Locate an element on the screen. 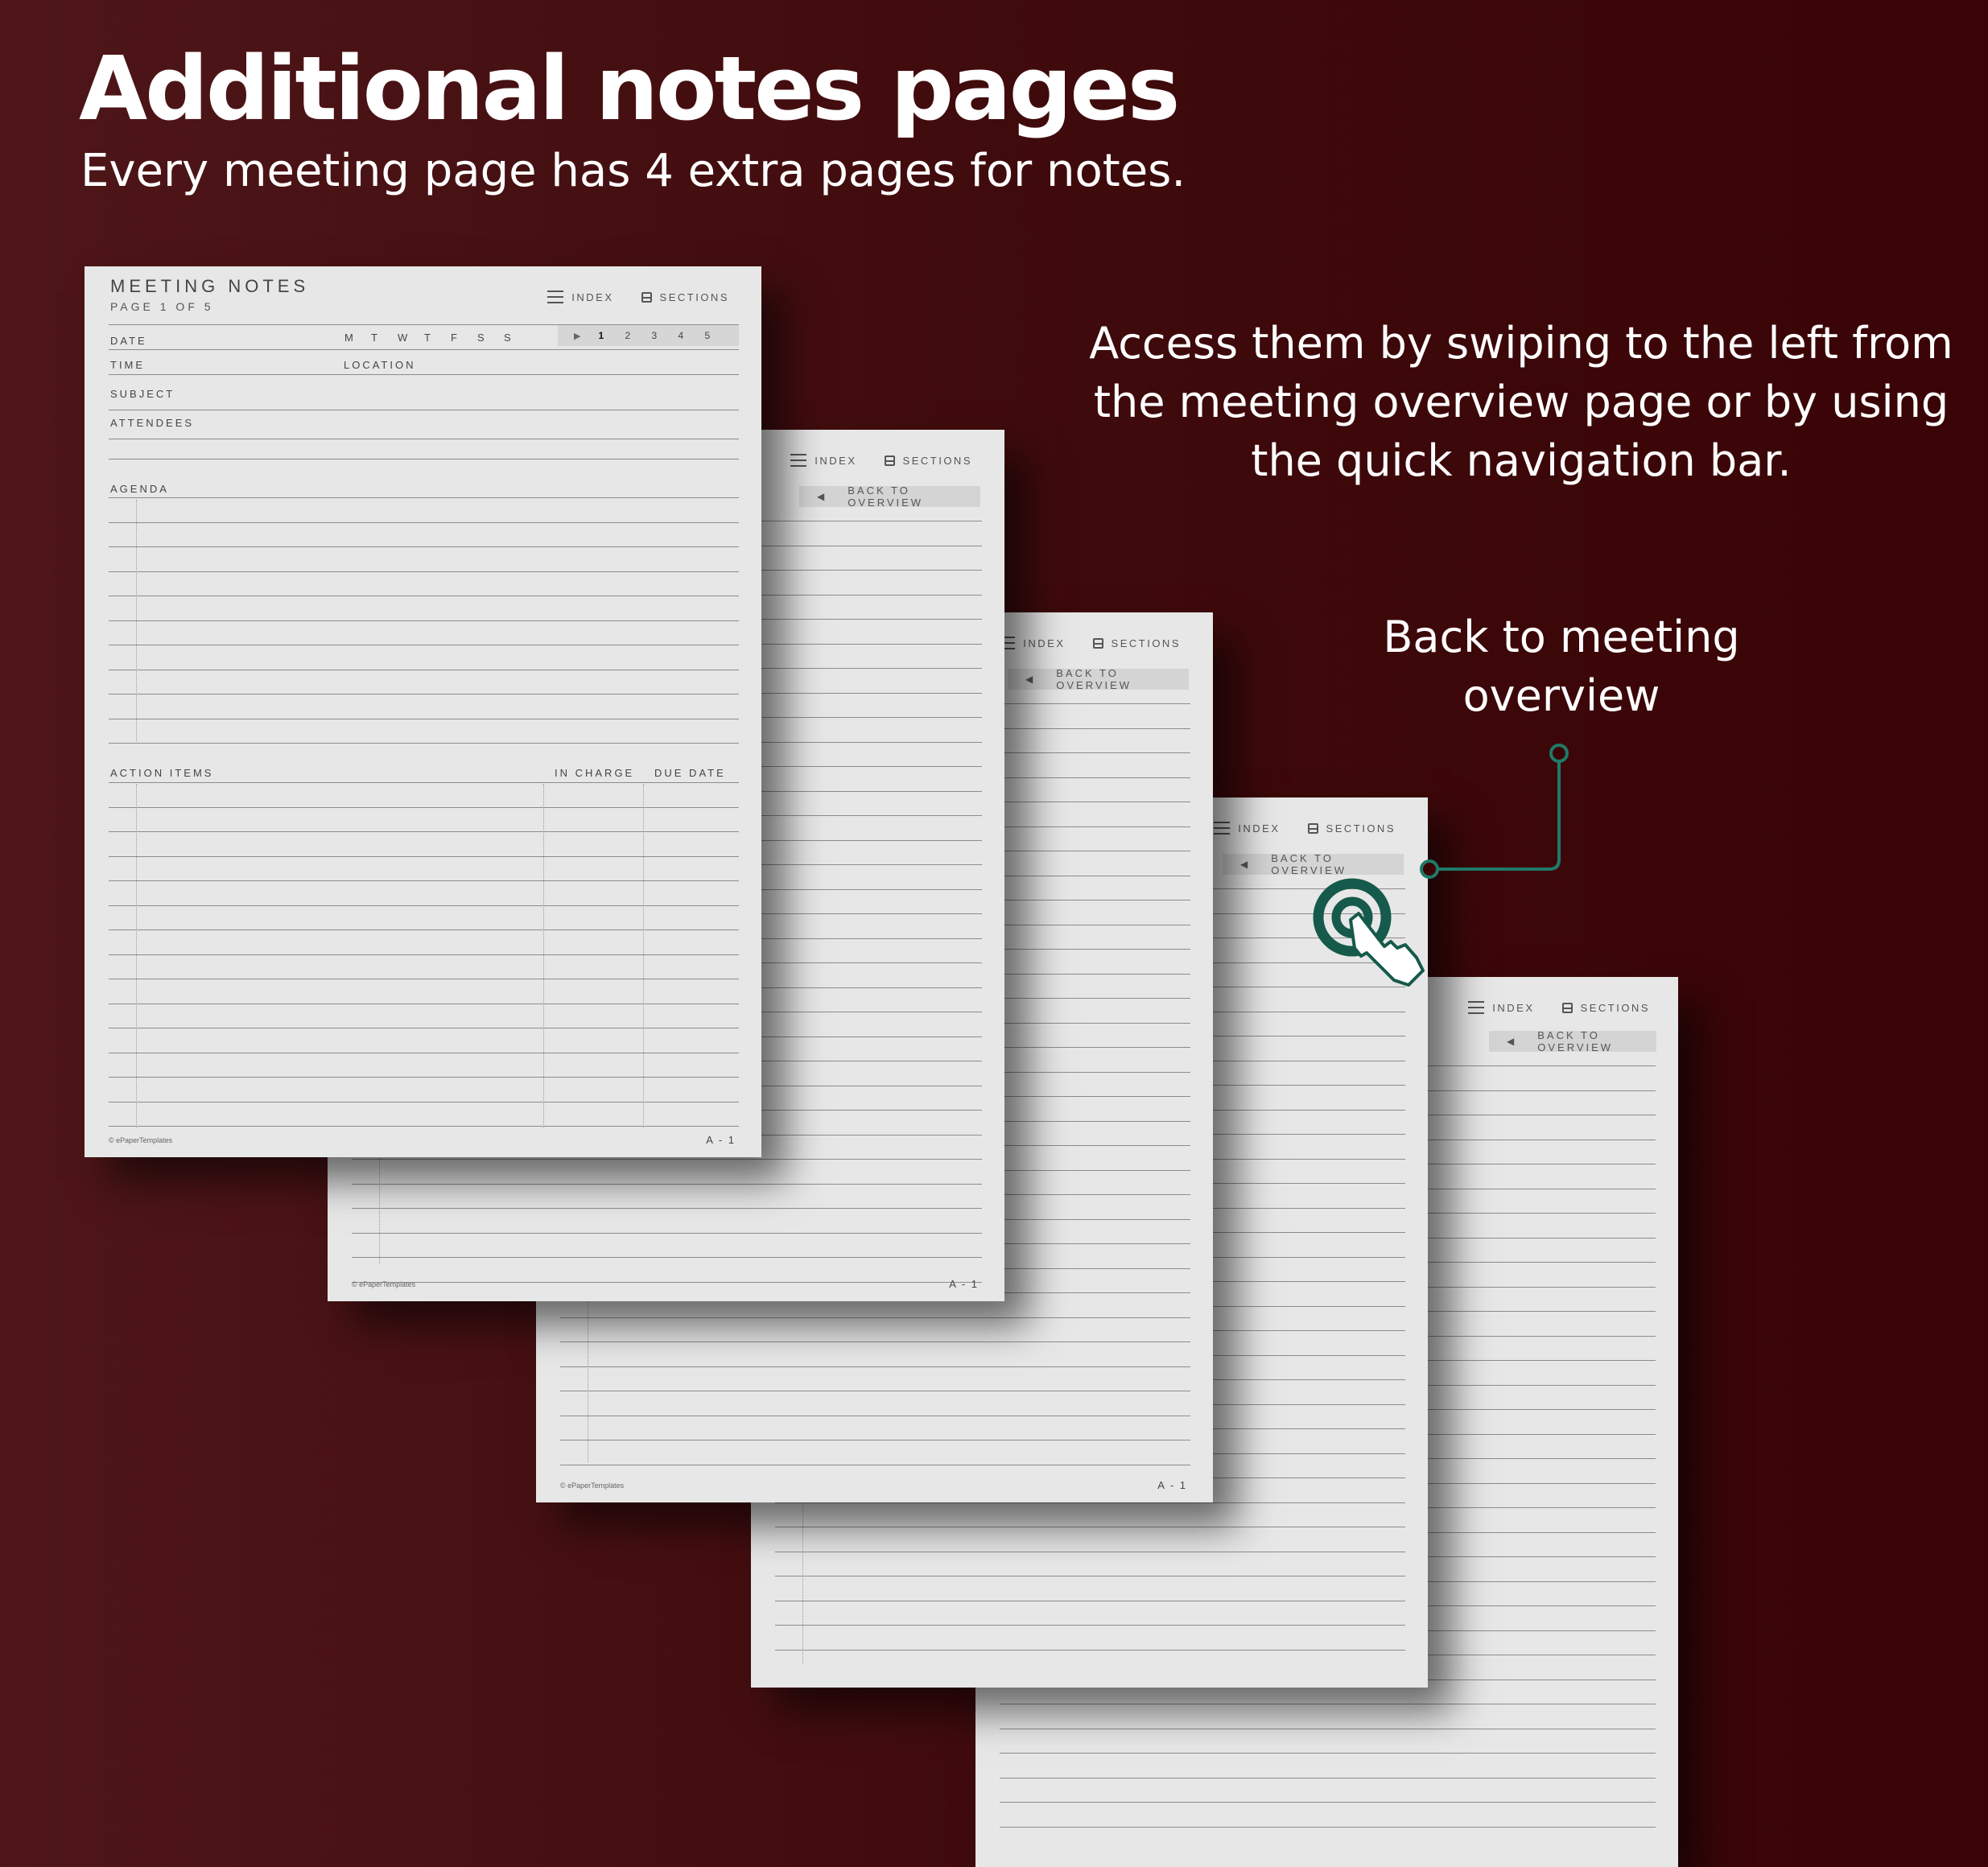  next-arrow-icon: ▶ is located at coordinates (577, 336).